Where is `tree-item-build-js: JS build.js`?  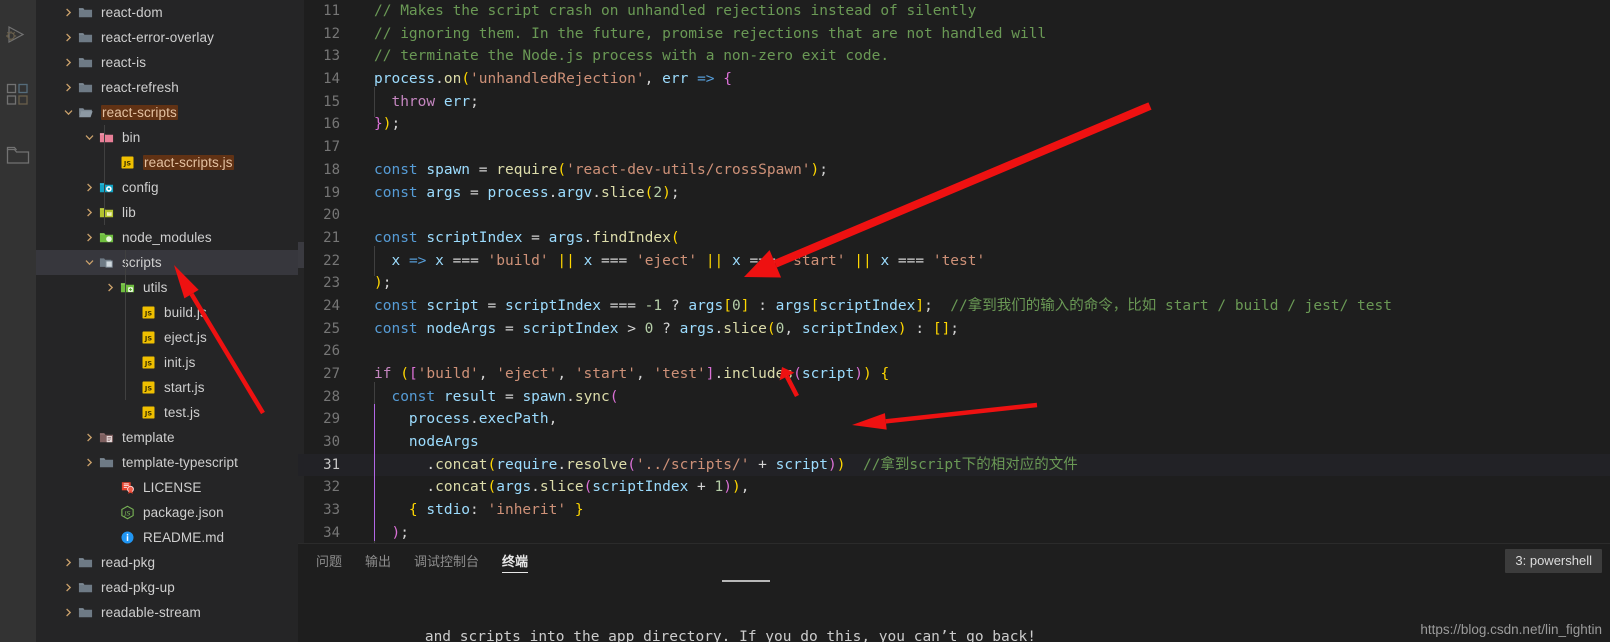
tree-item-build-js: JS build.js is located at coordinates (167, 312).